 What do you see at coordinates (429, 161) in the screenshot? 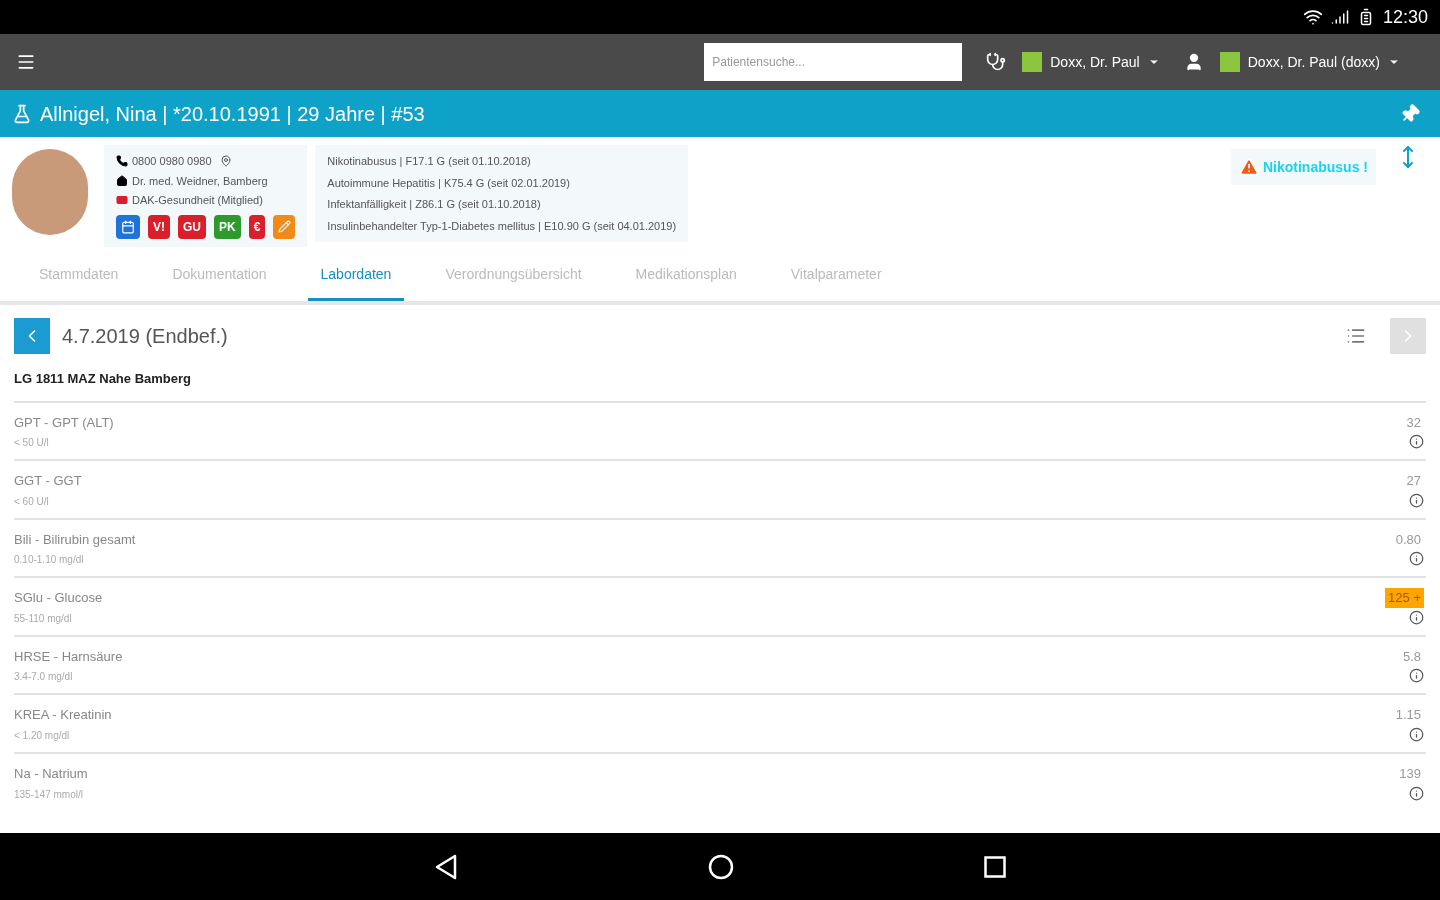
I see `diagnosis-text: Nikotinabusus | F17.1 G (seit 01.10.2018)` at bounding box center [429, 161].